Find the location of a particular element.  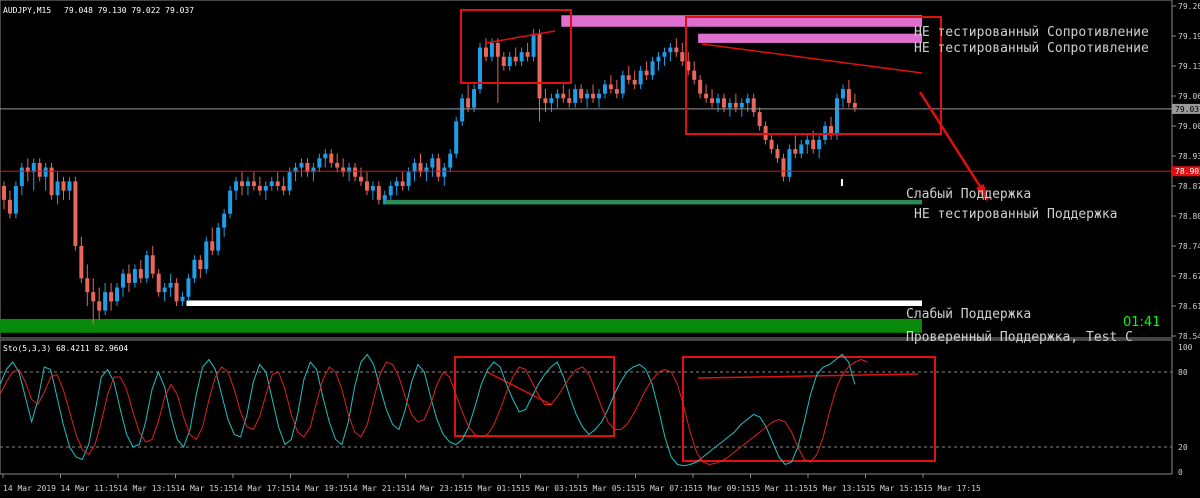

zone-sup-untested is located at coordinates (652, 202).